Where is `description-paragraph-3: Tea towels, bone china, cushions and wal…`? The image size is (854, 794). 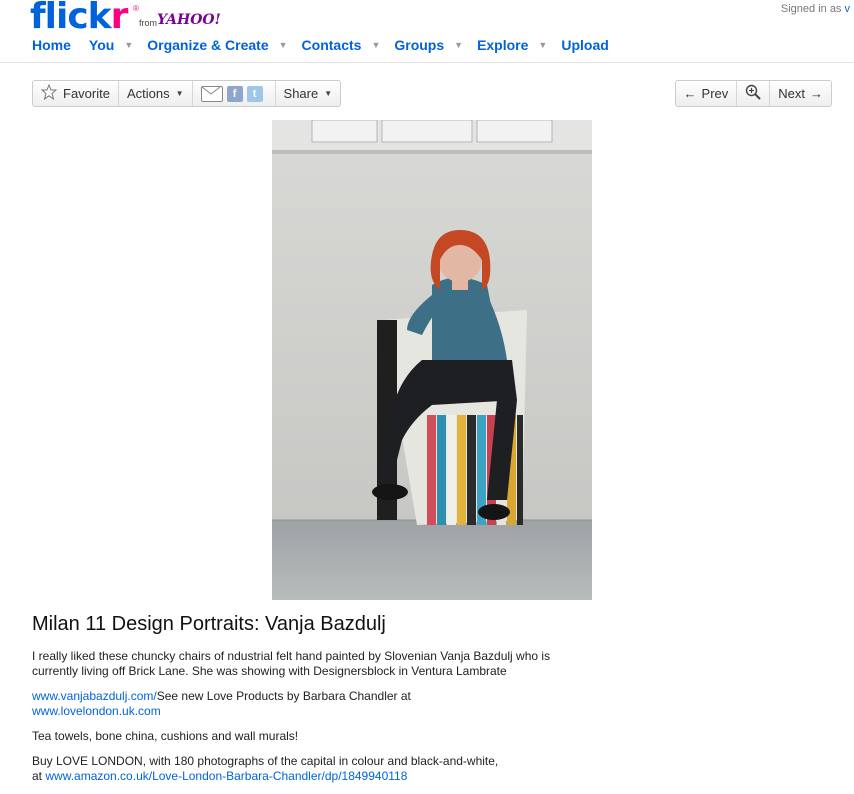 description-paragraph-3: Tea towels, bone china, cushions and wal… is located at coordinates (165, 736).